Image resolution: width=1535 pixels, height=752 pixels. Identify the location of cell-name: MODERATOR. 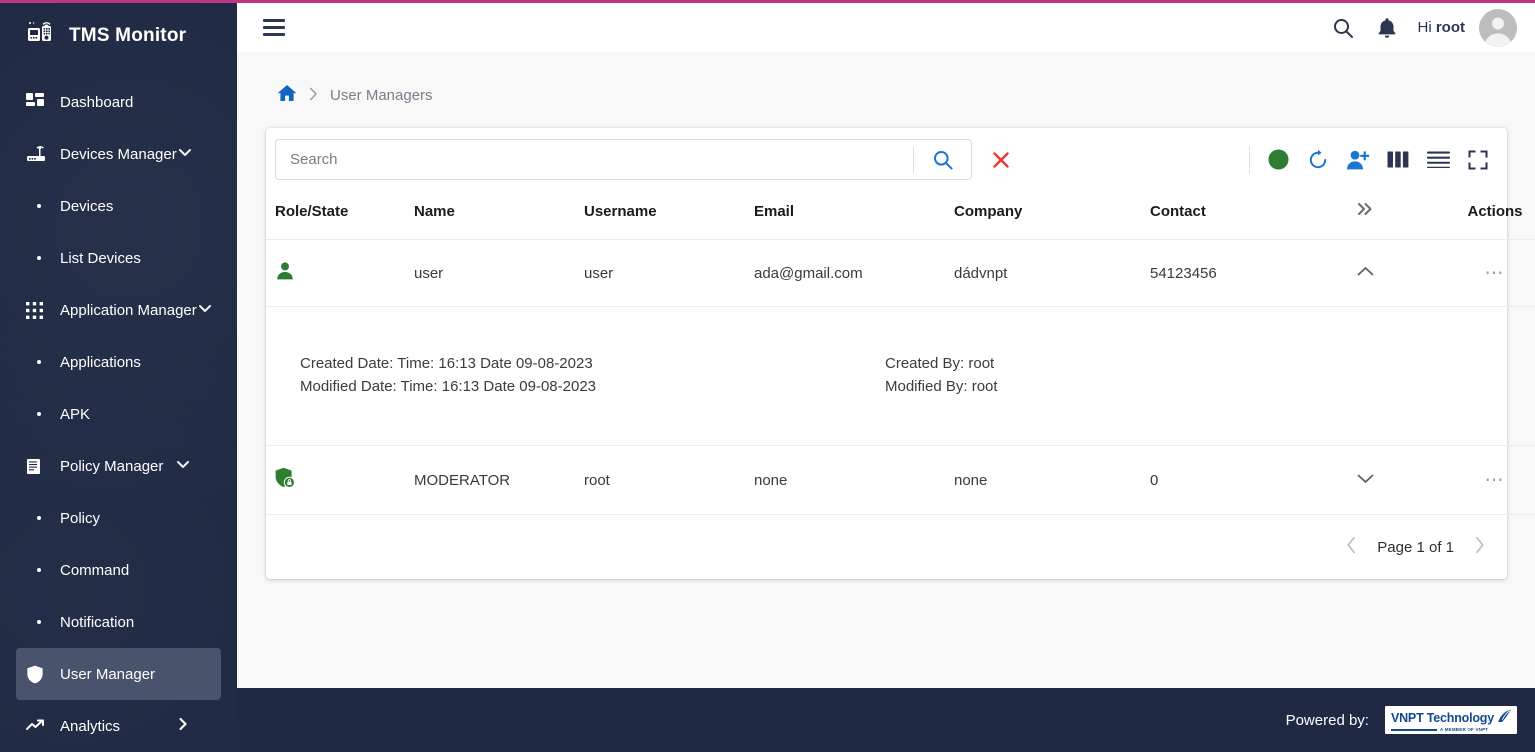
(499, 480).